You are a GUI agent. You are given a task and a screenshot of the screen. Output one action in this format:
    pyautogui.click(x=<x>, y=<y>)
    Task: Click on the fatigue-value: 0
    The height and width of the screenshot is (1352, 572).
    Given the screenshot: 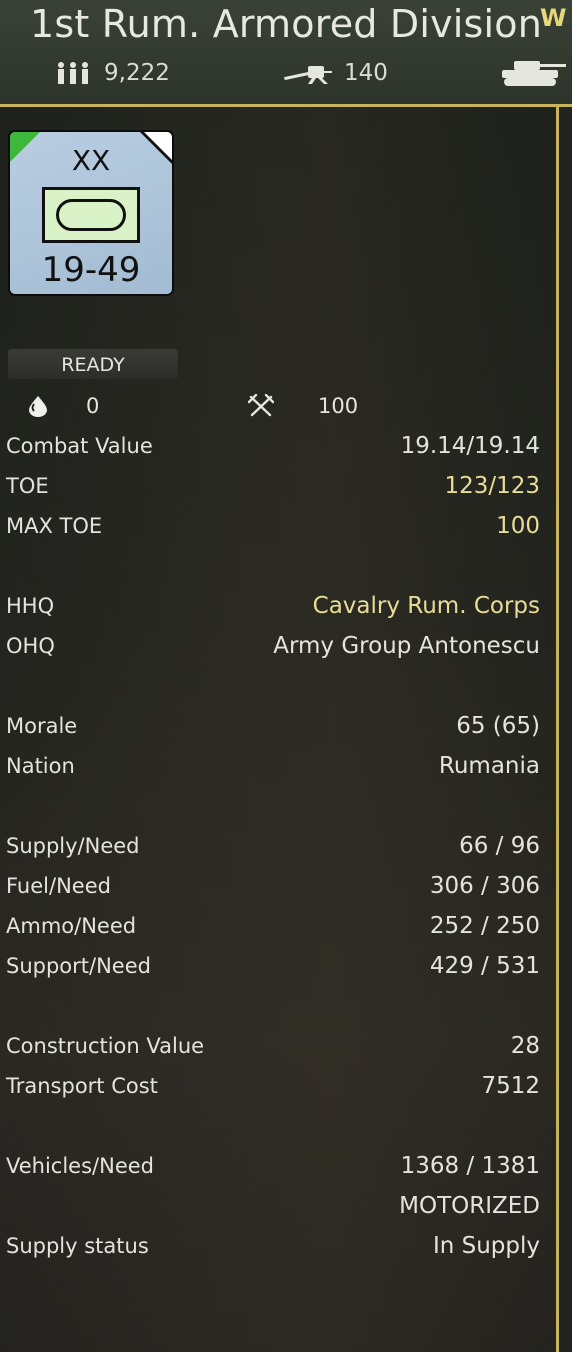 What is the action you would take?
    pyautogui.click(x=93, y=406)
    